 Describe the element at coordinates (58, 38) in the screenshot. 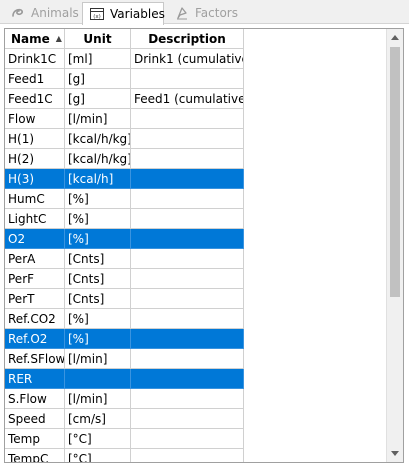

I see `sort-ascending-icon: ▲` at that location.